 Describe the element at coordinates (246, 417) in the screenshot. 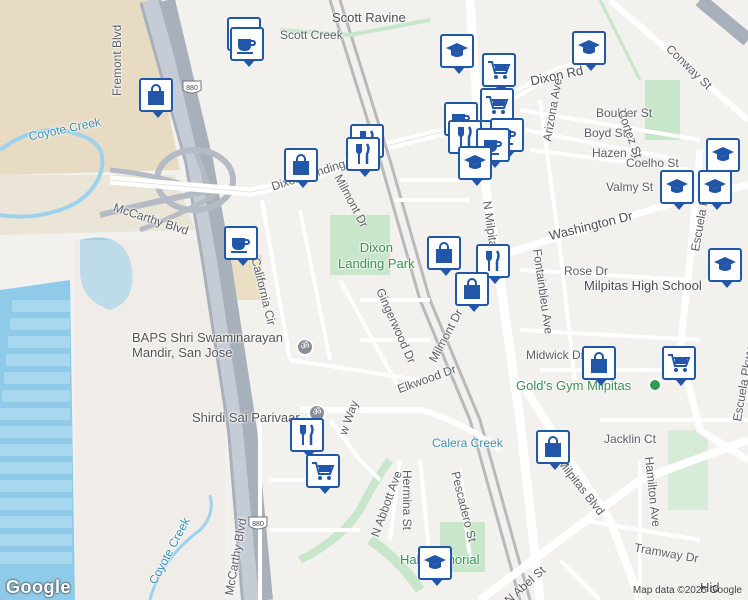

I see `label-shirdi-sai: Shirdi Sai Parivaar` at that location.